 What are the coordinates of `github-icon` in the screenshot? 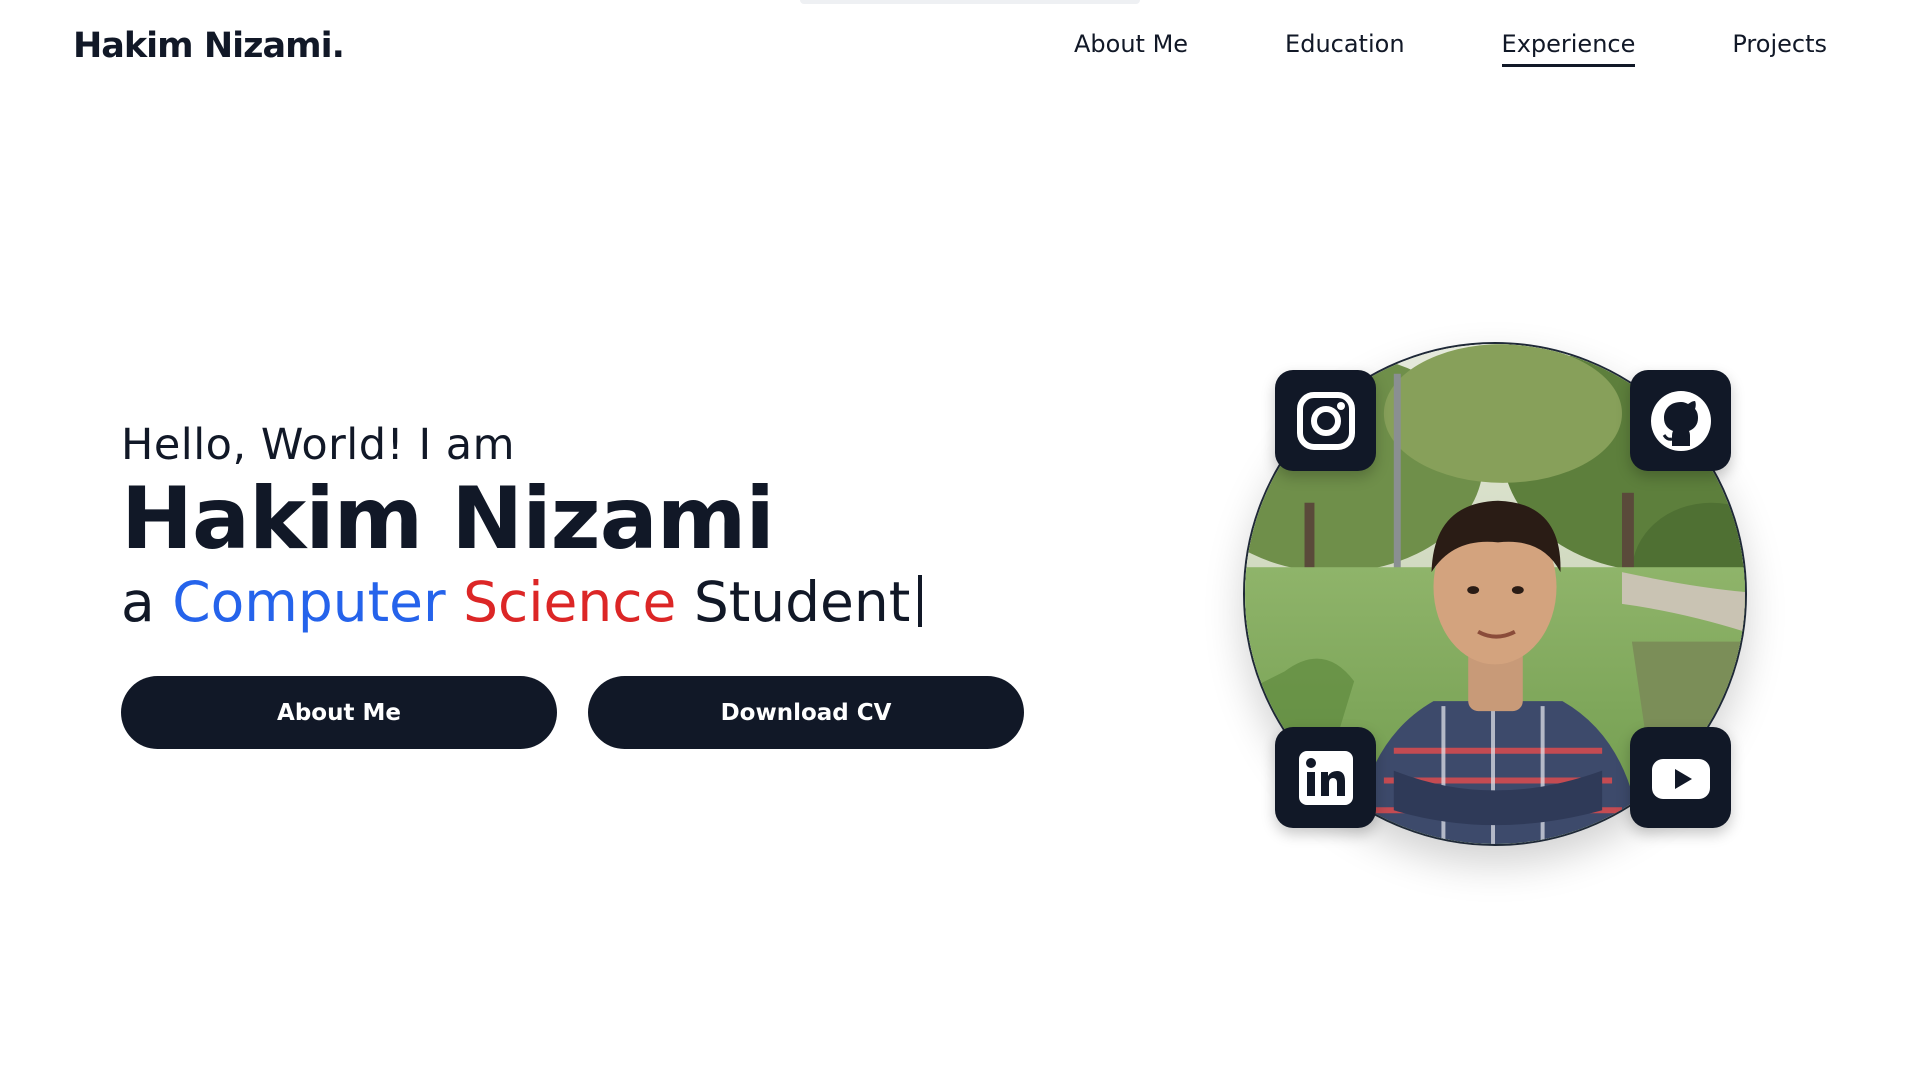 It's located at (1680, 420).